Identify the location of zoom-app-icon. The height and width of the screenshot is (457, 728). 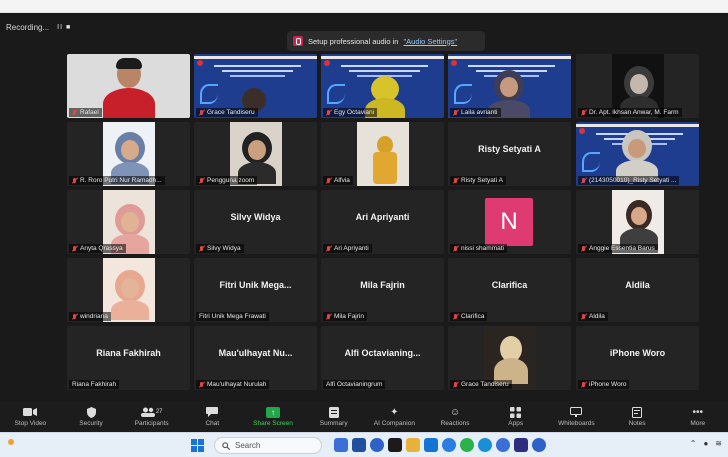
(359, 445).